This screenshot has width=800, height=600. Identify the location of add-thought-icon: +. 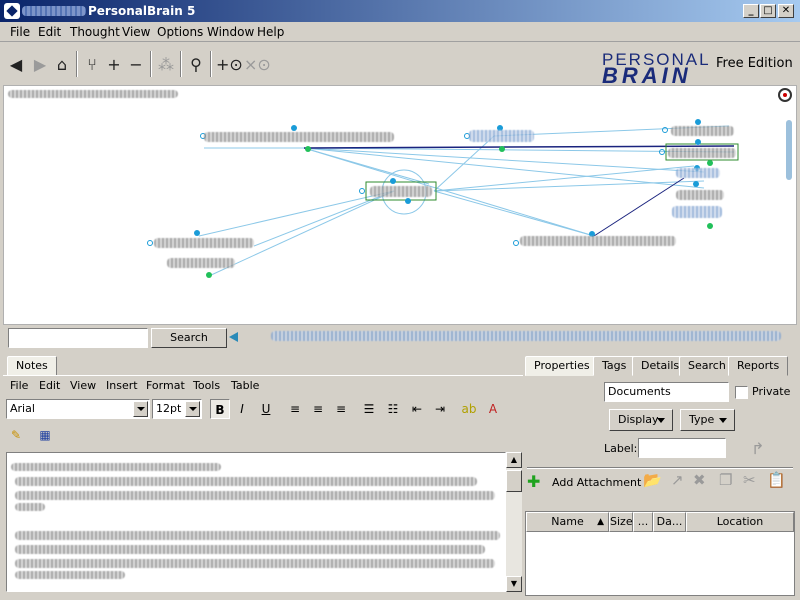
(114, 65).